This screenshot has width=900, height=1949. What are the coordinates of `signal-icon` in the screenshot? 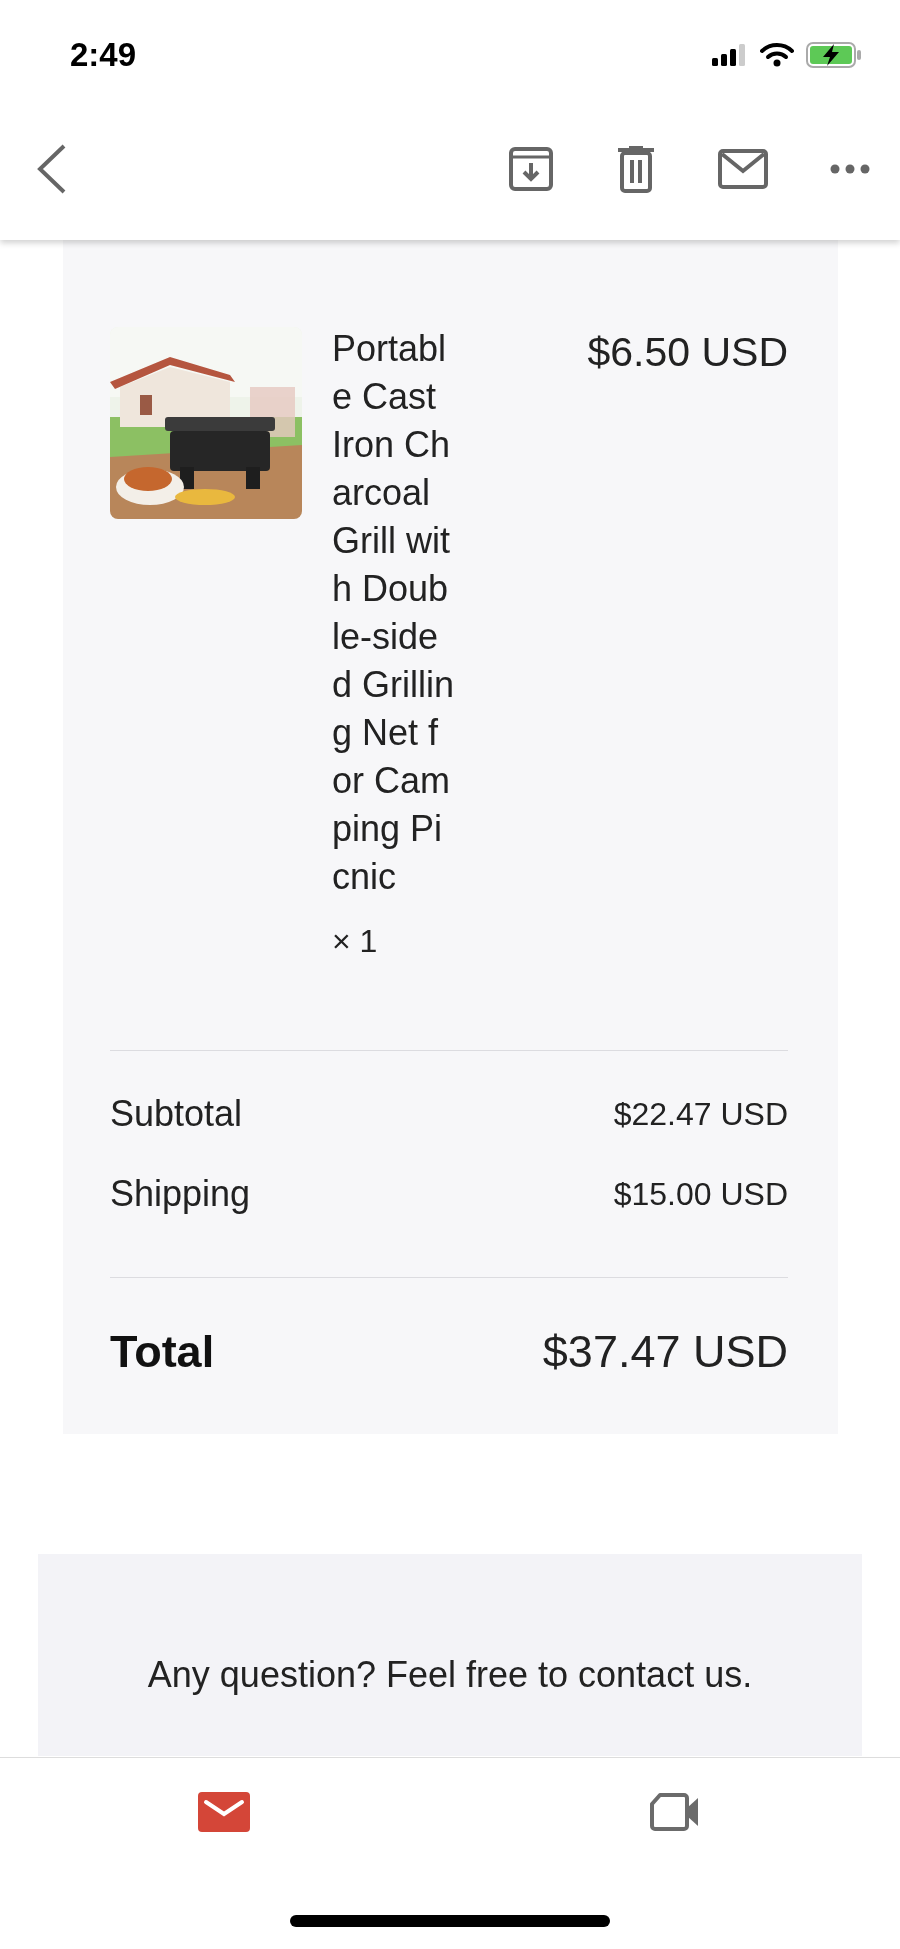 It's located at (730, 55).